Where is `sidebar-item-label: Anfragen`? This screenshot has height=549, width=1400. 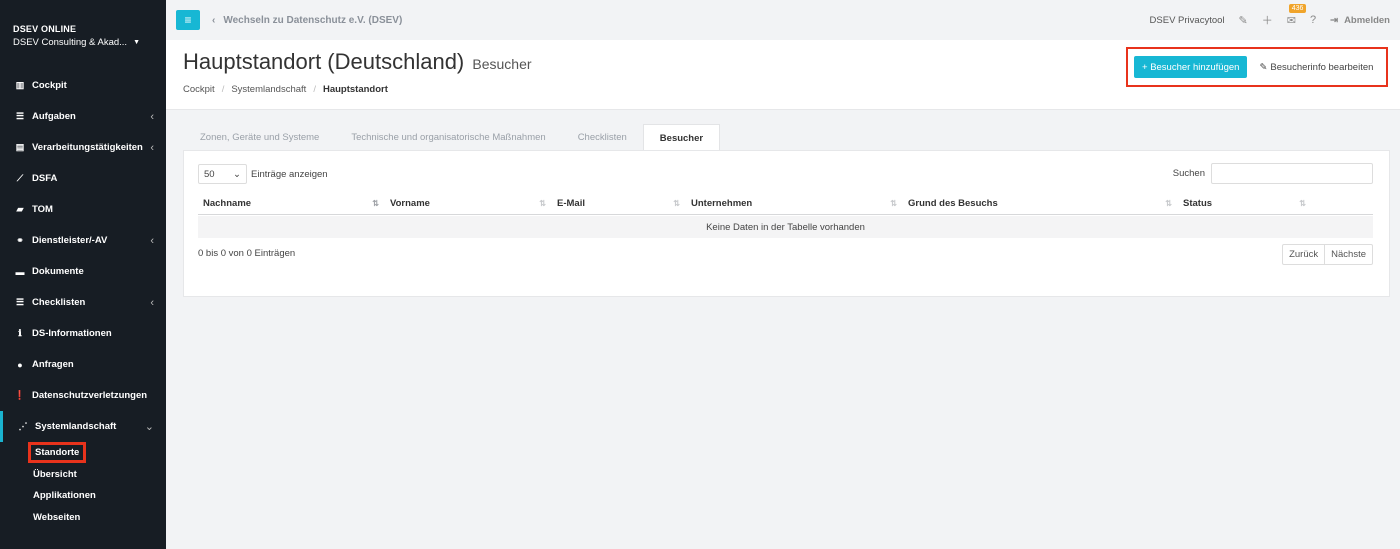 sidebar-item-label: Anfragen is located at coordinates (53, 364).